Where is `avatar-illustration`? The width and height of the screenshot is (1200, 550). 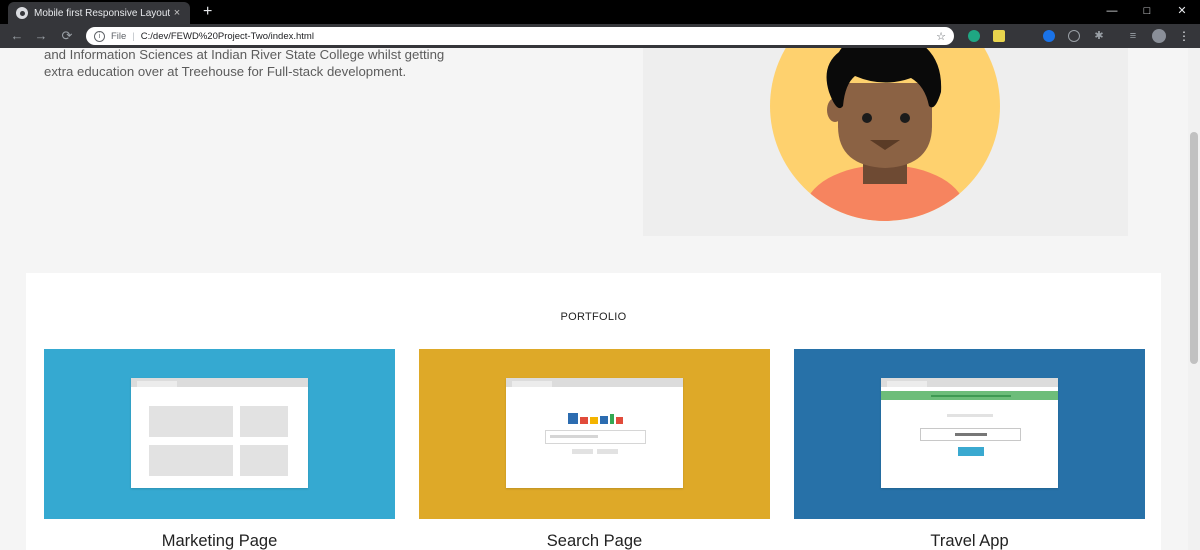 avatar-illustration is located at coordinates (885, 134).